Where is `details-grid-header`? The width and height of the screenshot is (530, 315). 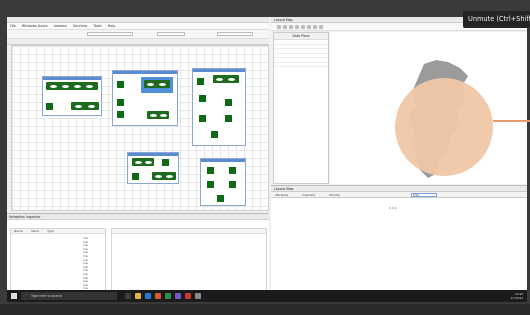
details-grid-header is located at coordinates (189, 231).